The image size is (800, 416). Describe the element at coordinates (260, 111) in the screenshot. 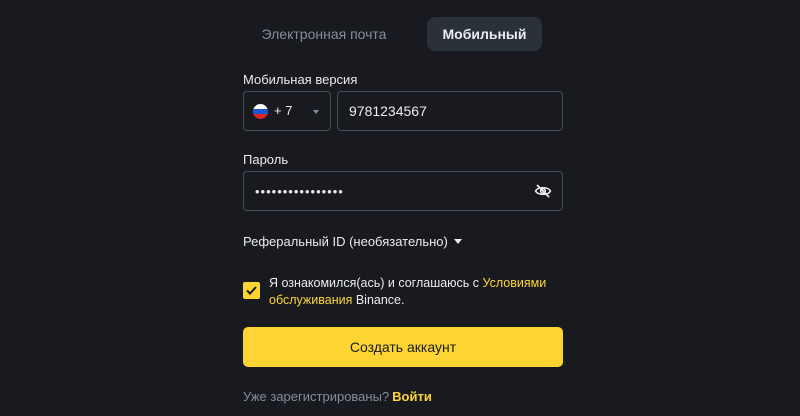

I see `russia-flag-icon` at that location.